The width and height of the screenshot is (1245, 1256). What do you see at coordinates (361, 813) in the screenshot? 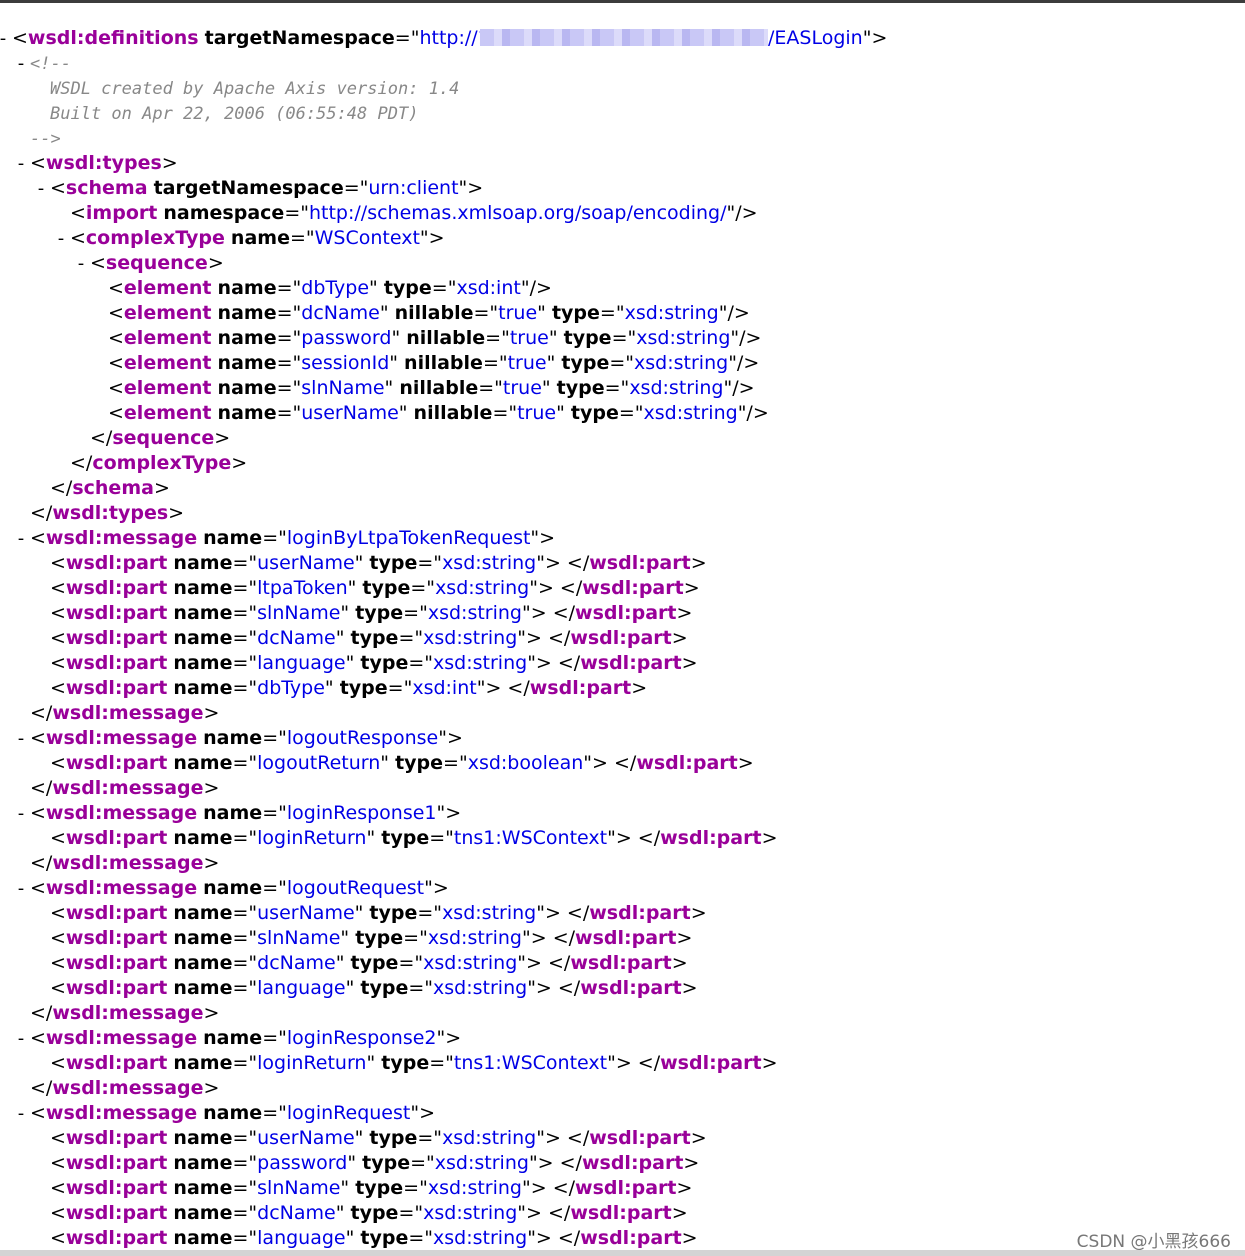
I see `attribute-value: loginResponse1` at bounding box center [361, 813].